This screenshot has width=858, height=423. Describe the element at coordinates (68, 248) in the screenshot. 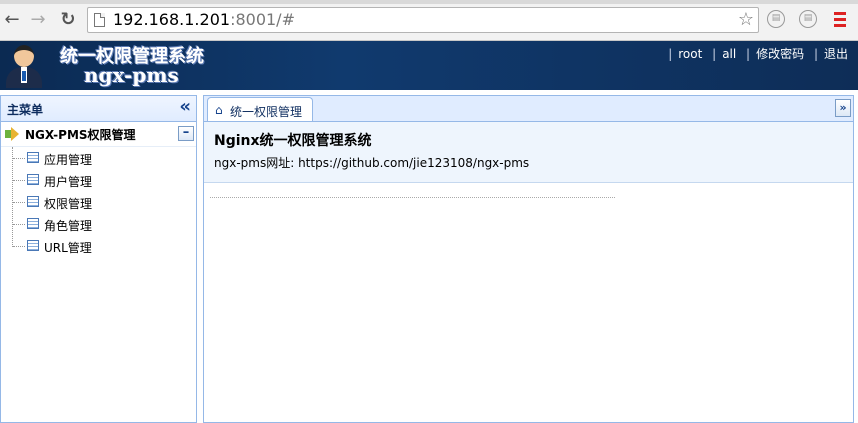

I see `sidebar-item-label: URL管理` at that location.